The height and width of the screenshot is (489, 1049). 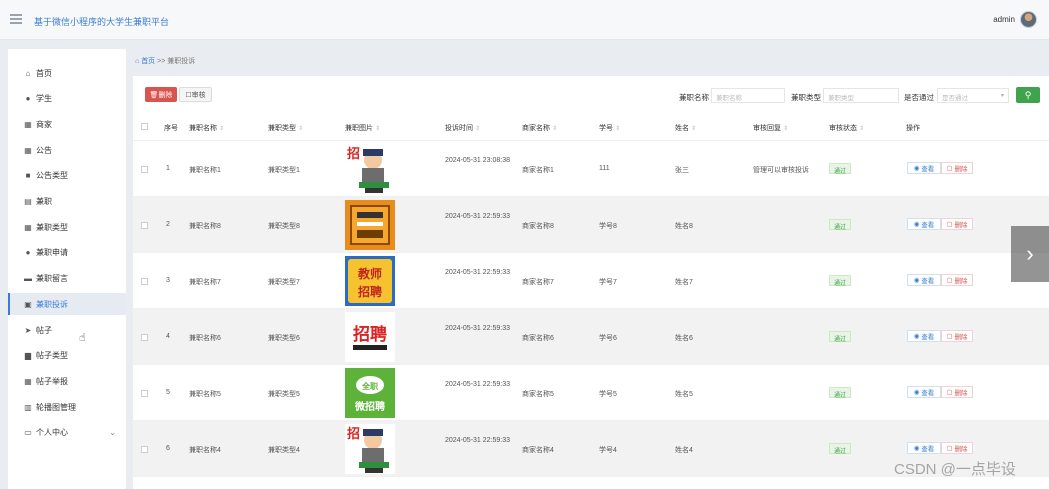 I want to click on sidebar-item-4: ▦ 公告, so click(x=67, y=150).